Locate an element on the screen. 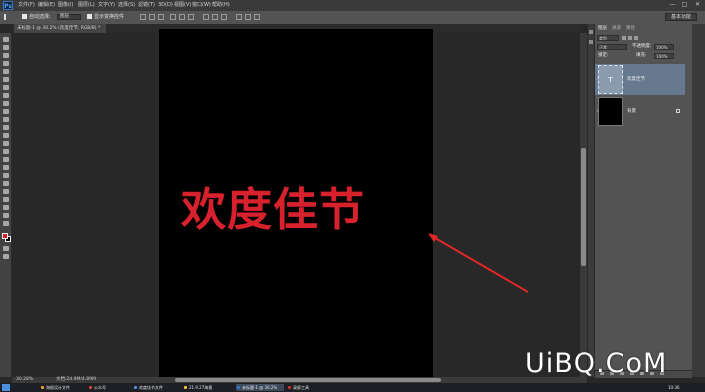 The height and width of the screenshot is (392, 705). align-center-icon is located at coordinates (182, 17).